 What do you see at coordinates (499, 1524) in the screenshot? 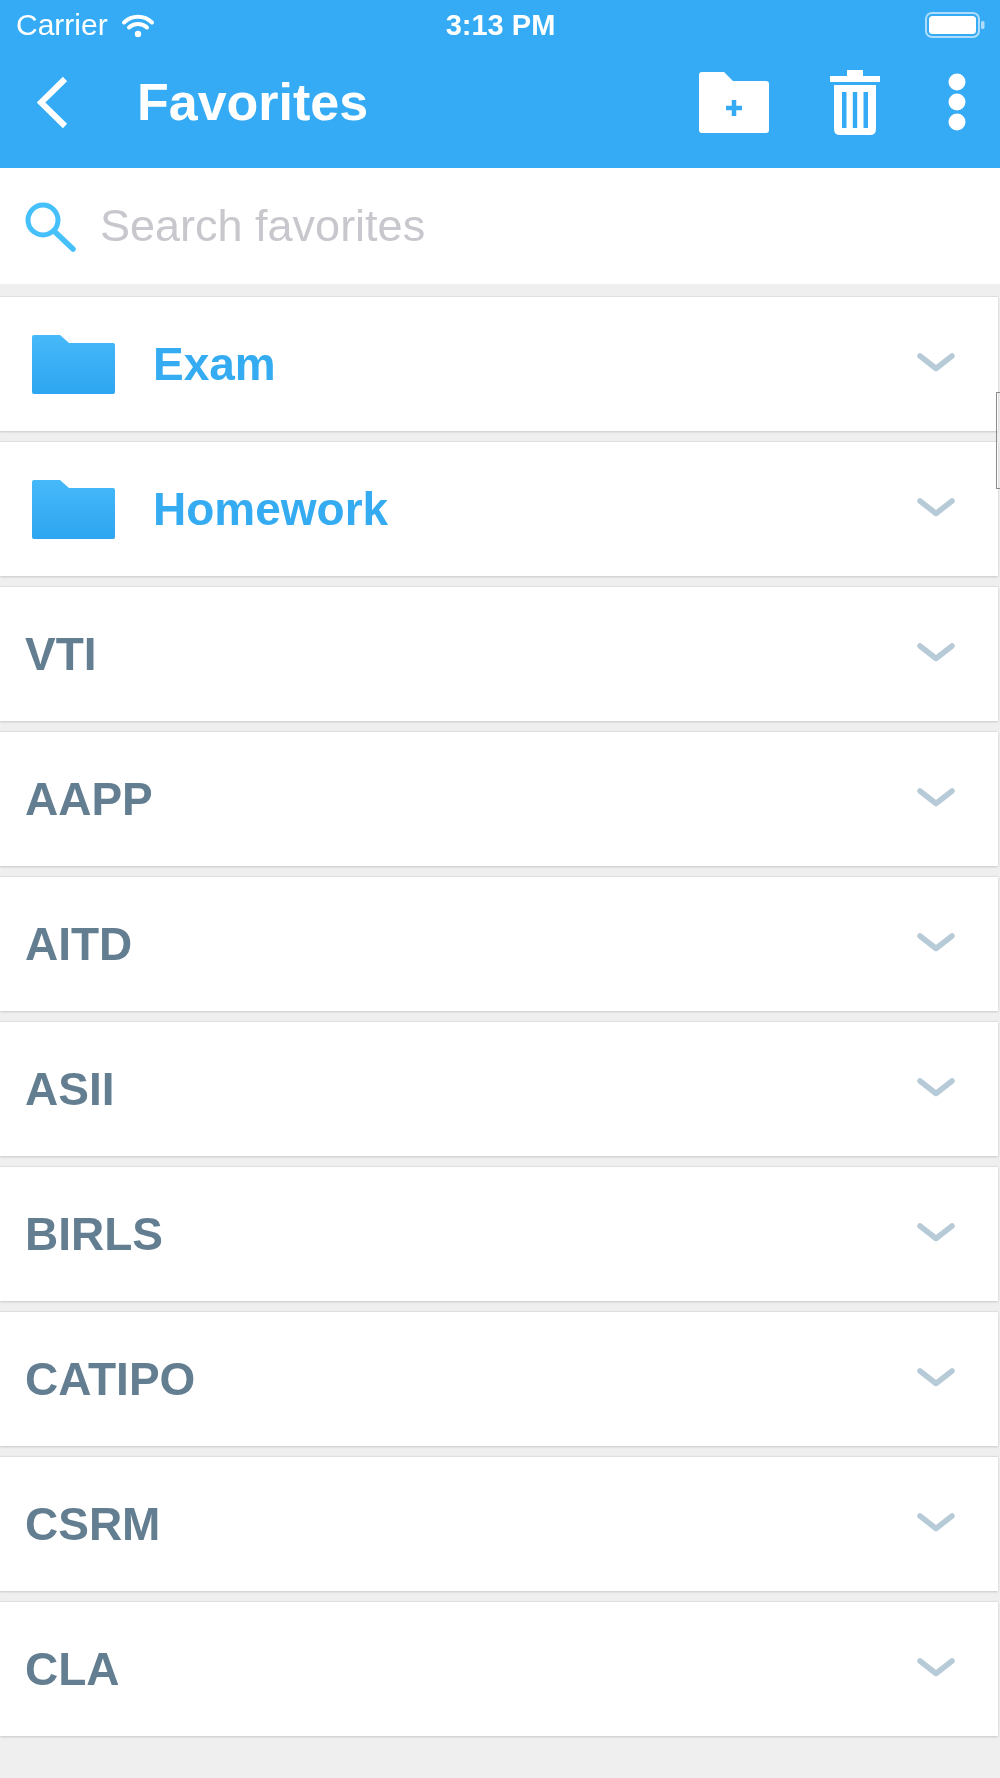
I see `list-item: CSRM` at bounding box center [499, 1524].